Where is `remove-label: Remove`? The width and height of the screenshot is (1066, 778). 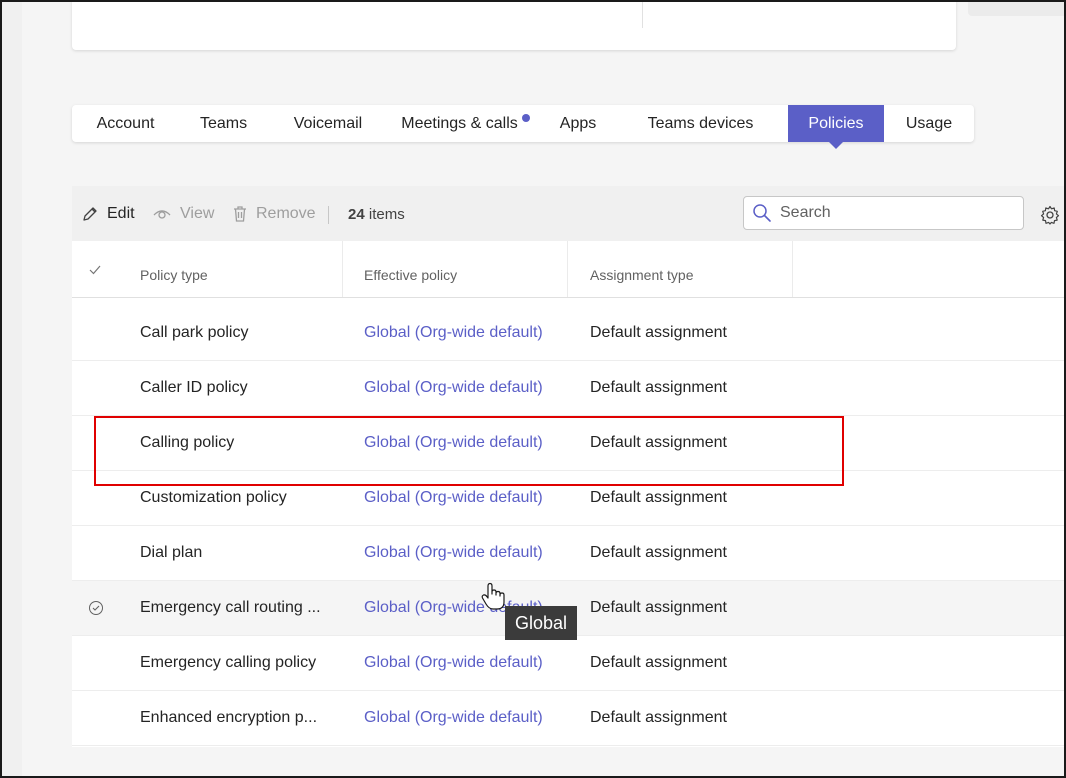 remove-label: Remove is located at coordinates (286, 213).